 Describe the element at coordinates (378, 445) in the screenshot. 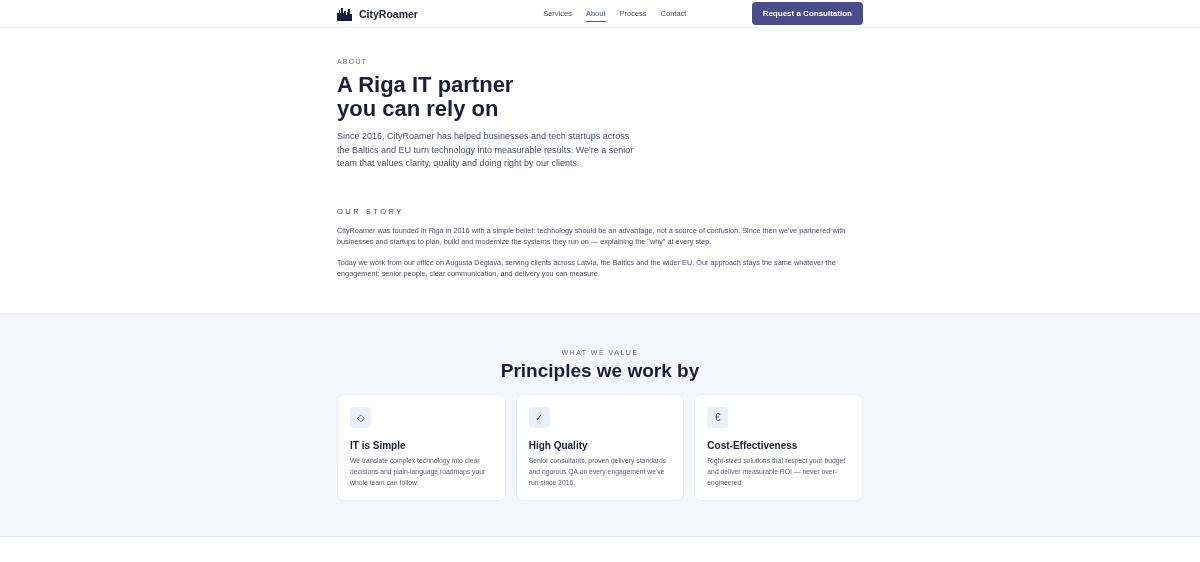

I see `card-title: IT is Simple` at that location.